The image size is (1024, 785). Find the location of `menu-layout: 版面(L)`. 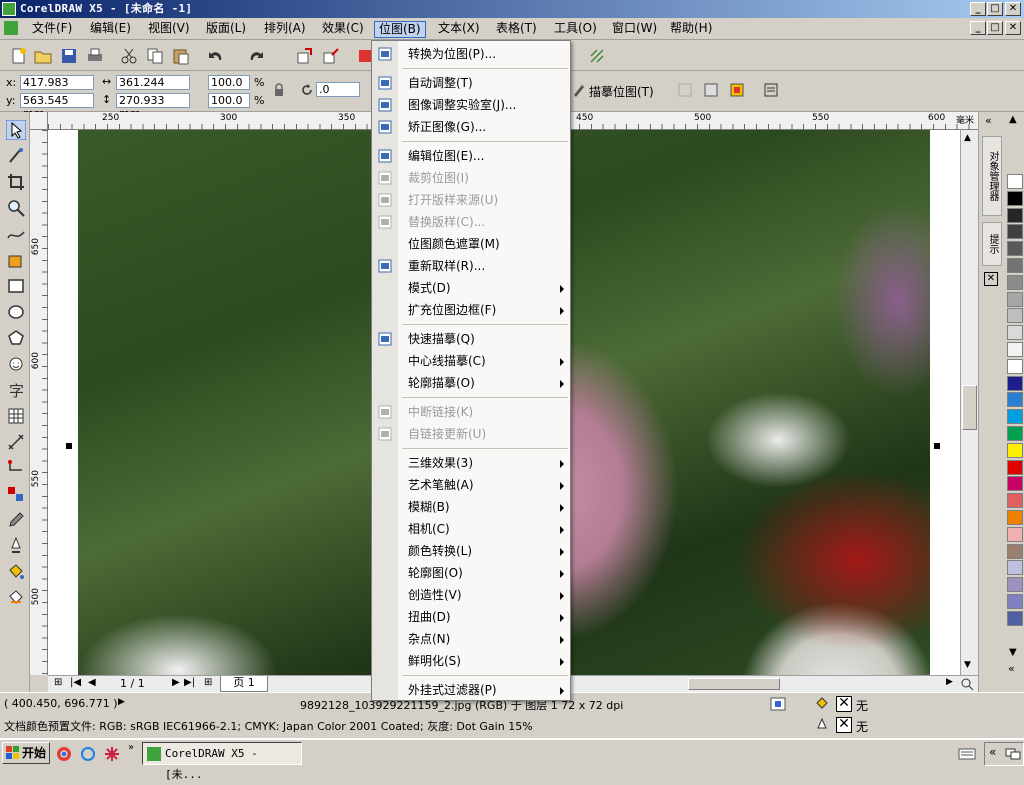

menu-layout: 版面(L) is located at coordinates (226, 29).